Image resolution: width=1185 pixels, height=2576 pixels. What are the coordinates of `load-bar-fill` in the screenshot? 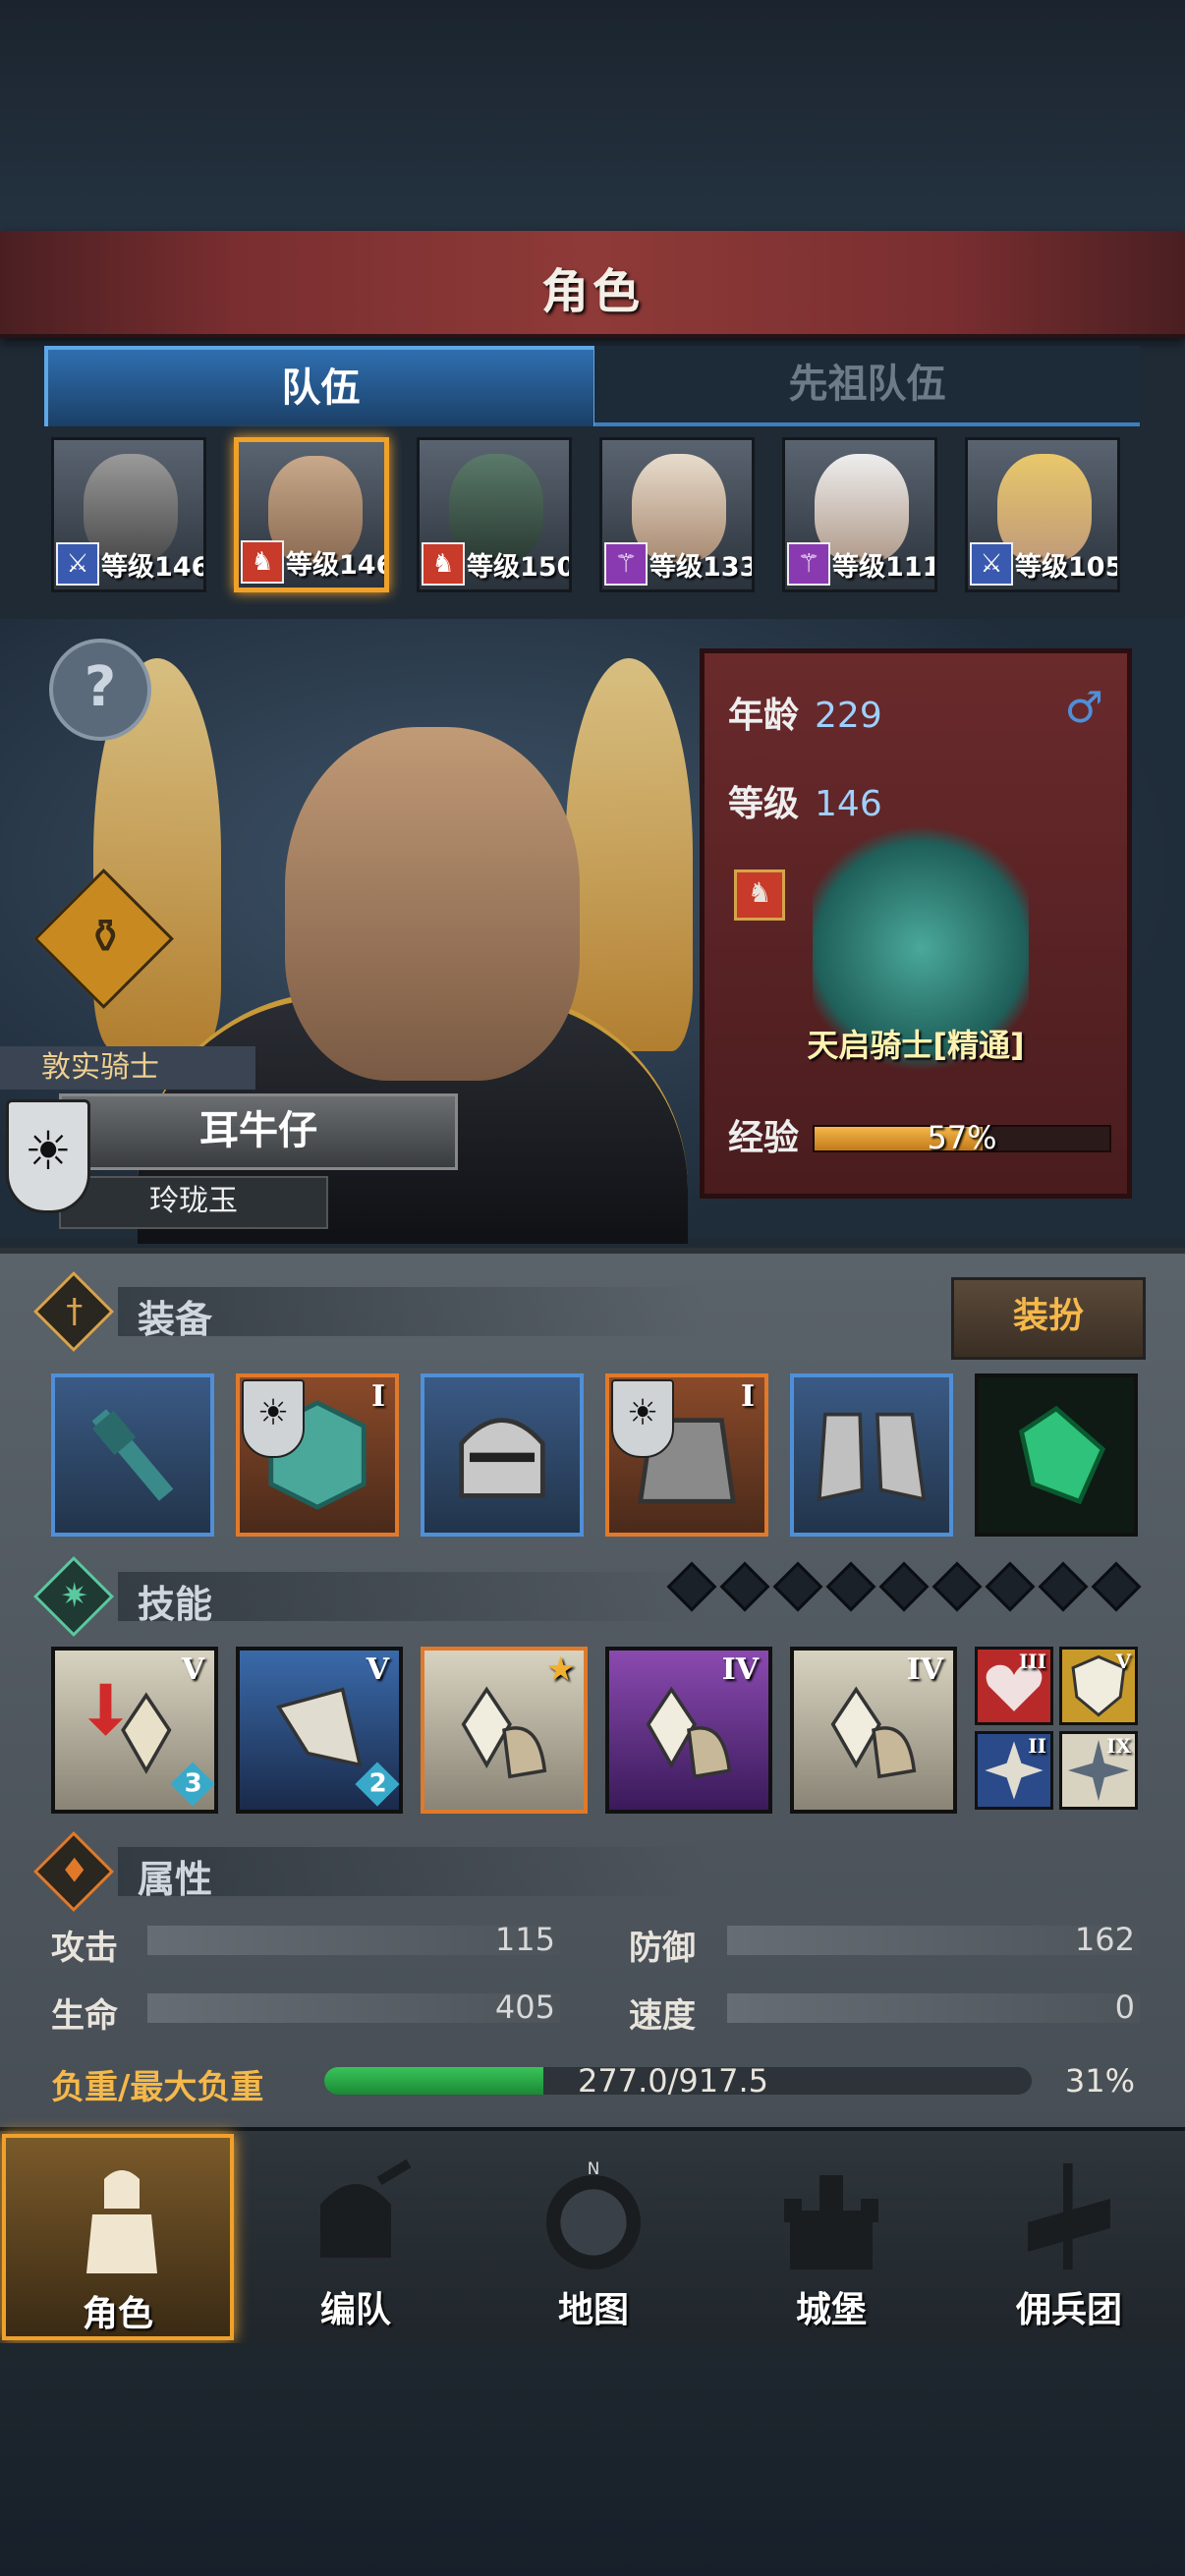 It's located at (434, 2081).